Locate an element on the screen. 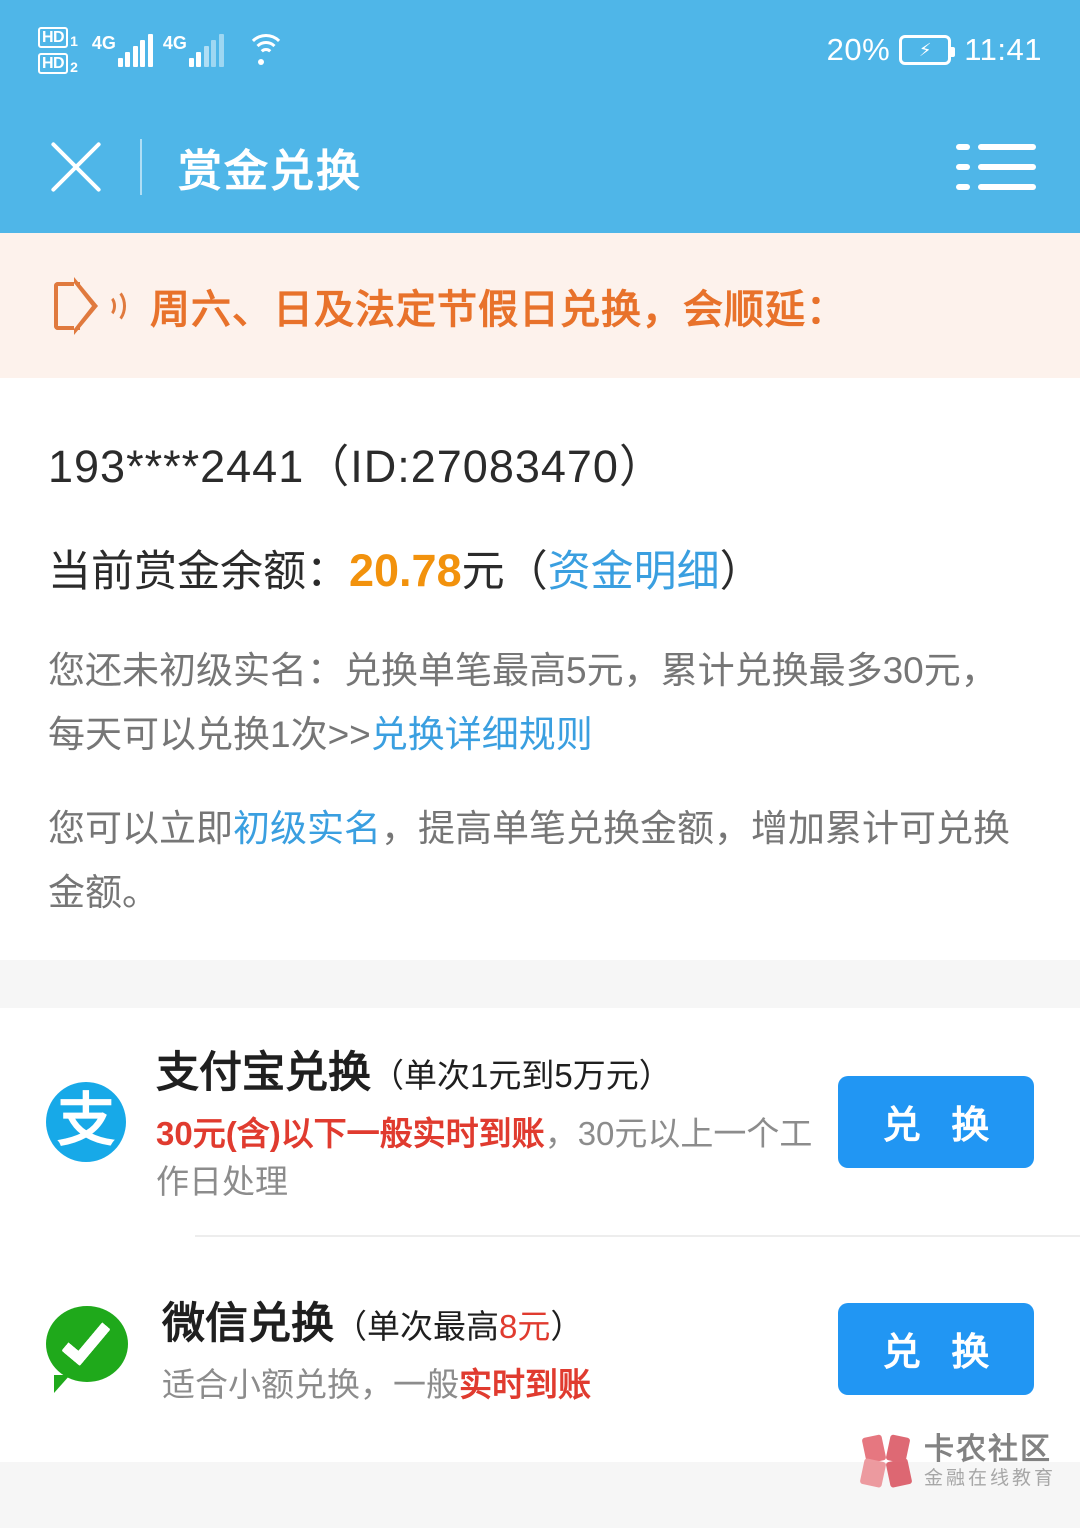 The width and height of the screenshot is (1080, 1528). header-divider is located at coordinates (141, 166).